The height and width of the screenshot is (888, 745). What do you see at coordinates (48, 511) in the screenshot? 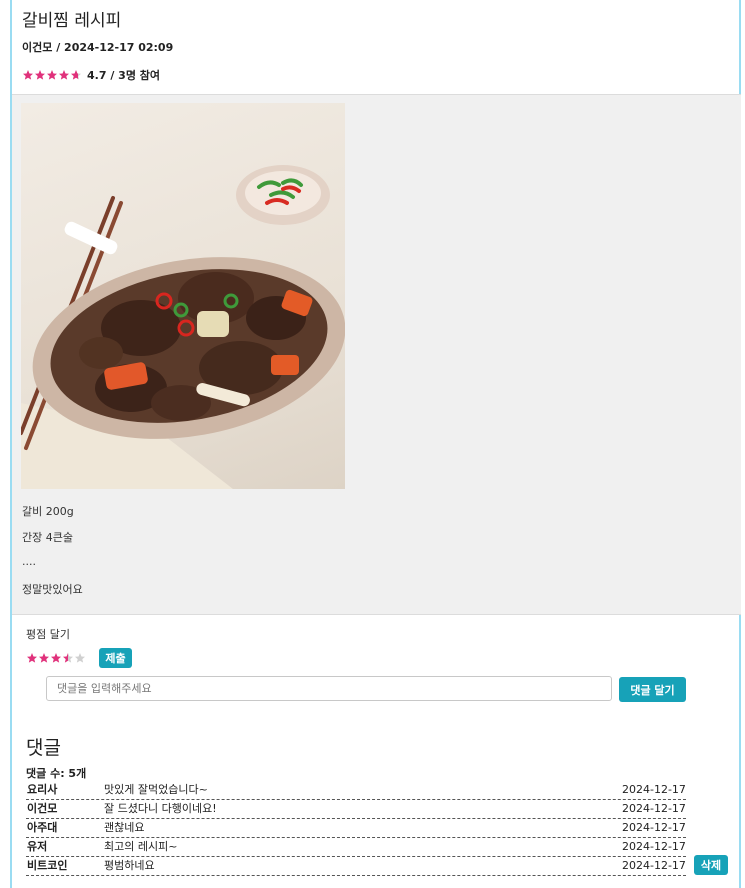
I see `content-line: 갈비 200g` at bounding box center [48, 511].